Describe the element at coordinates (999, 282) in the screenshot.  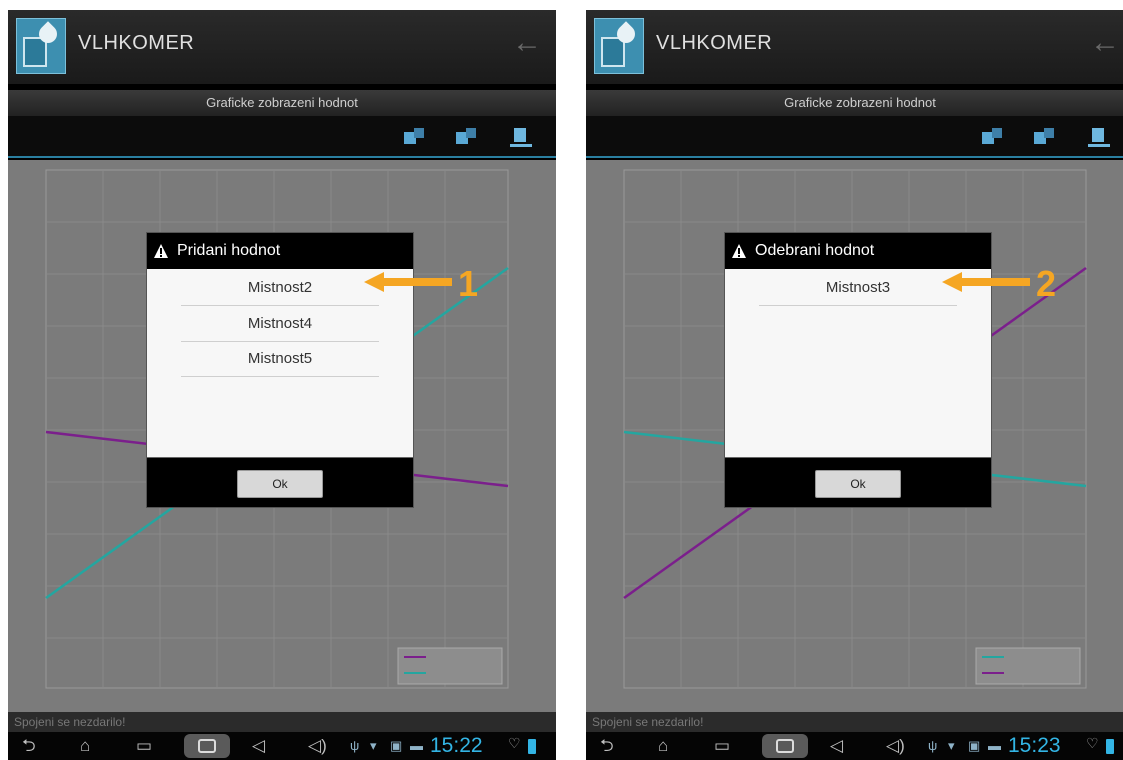
I see `callout-arrow-2: 2` at that location.